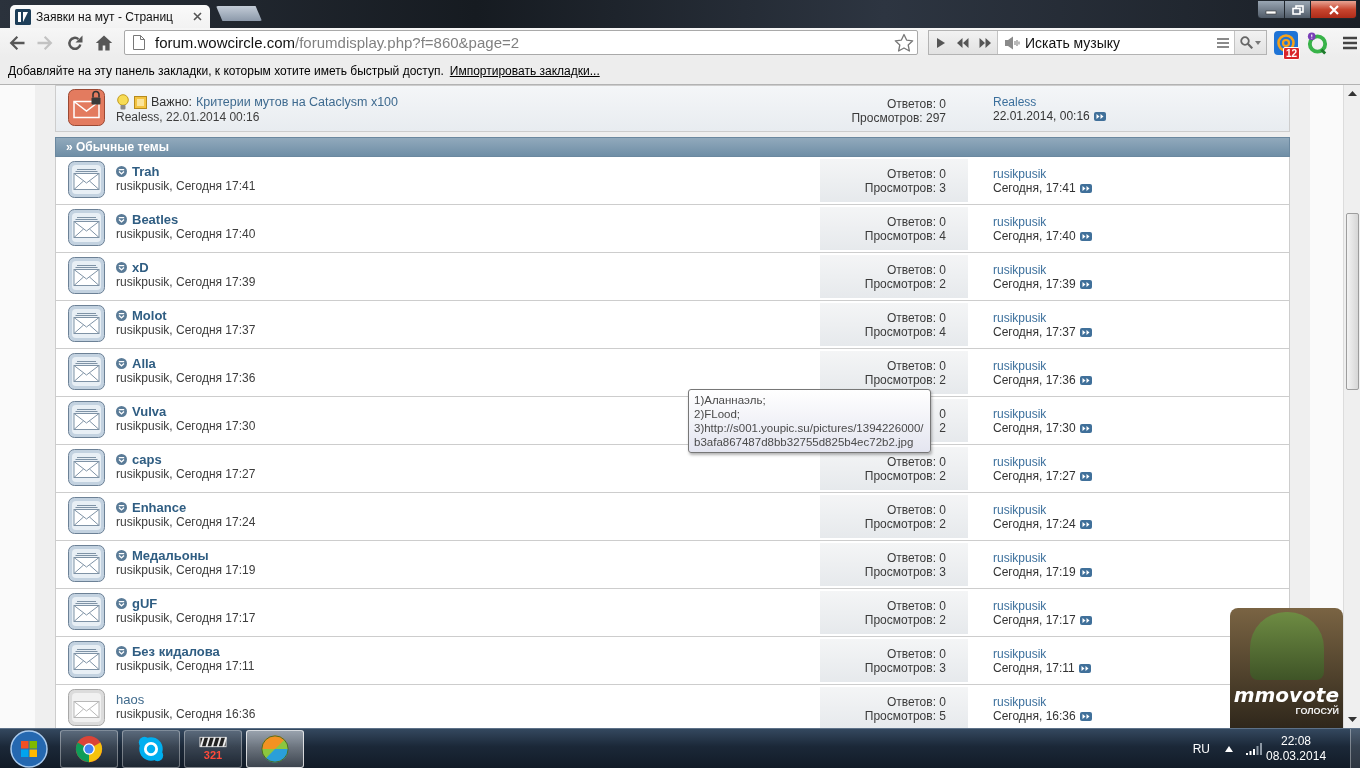 This screenshot has width=1360, height=768. Describe the element at coordinates (1352, 719) in the screenshot. I see `scroll-down-icon` at that location.